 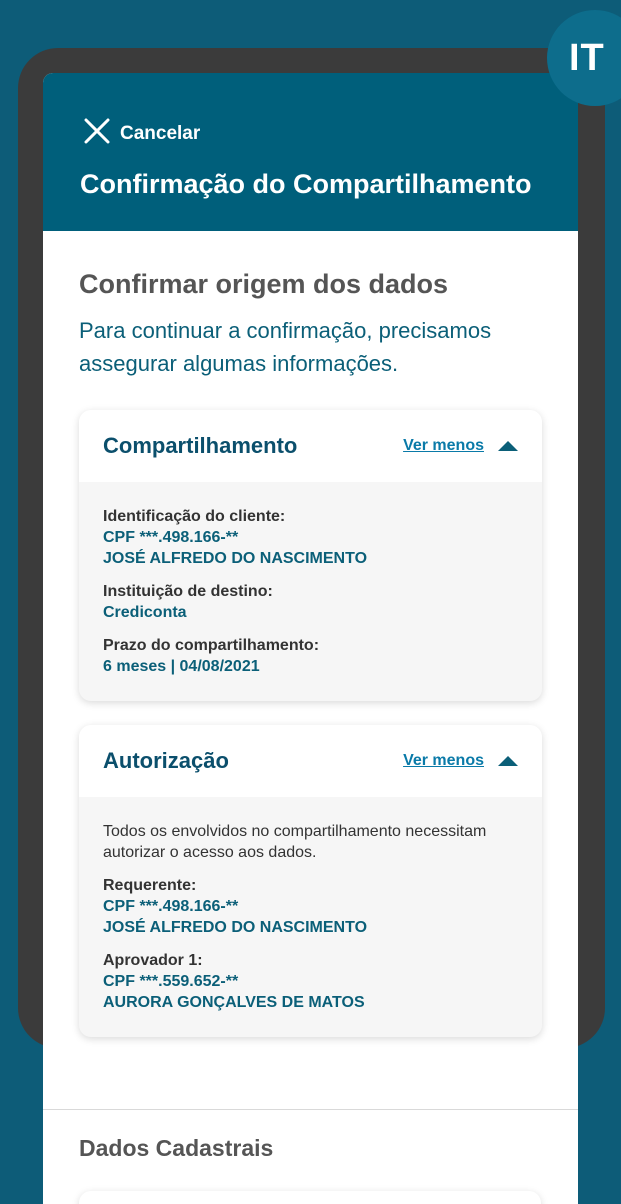 What do you see at coordinates (145, 612) in the screenshot?
I see `destination-value: Crediconta` at bounding box center [145, 612].